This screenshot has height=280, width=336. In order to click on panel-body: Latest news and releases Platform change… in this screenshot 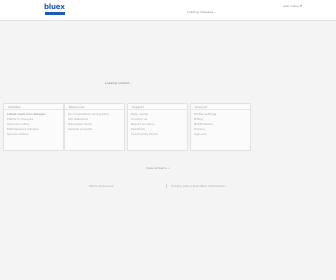, I will do `click(34, 124)`.